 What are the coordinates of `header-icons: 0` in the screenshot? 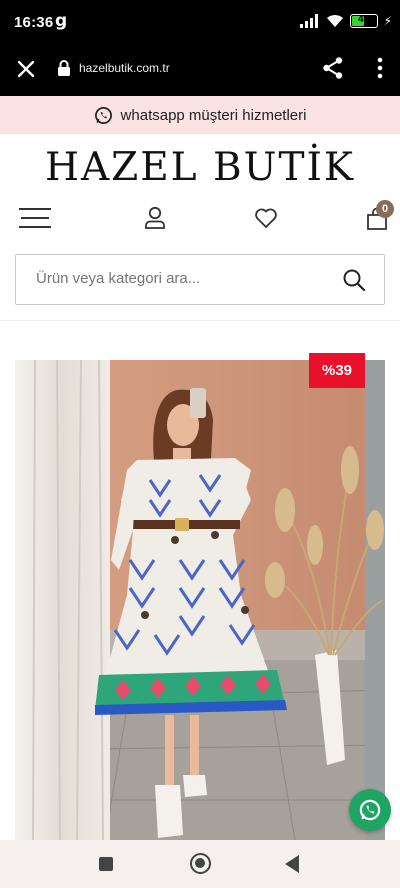 It's located at (200, 218).